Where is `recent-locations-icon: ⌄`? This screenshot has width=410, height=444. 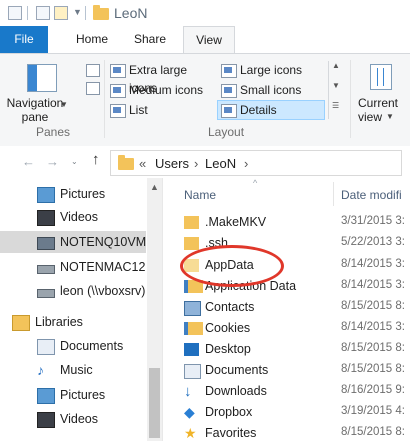 recent-locations-icon: ⌄ is located at coordinates (74, 161).